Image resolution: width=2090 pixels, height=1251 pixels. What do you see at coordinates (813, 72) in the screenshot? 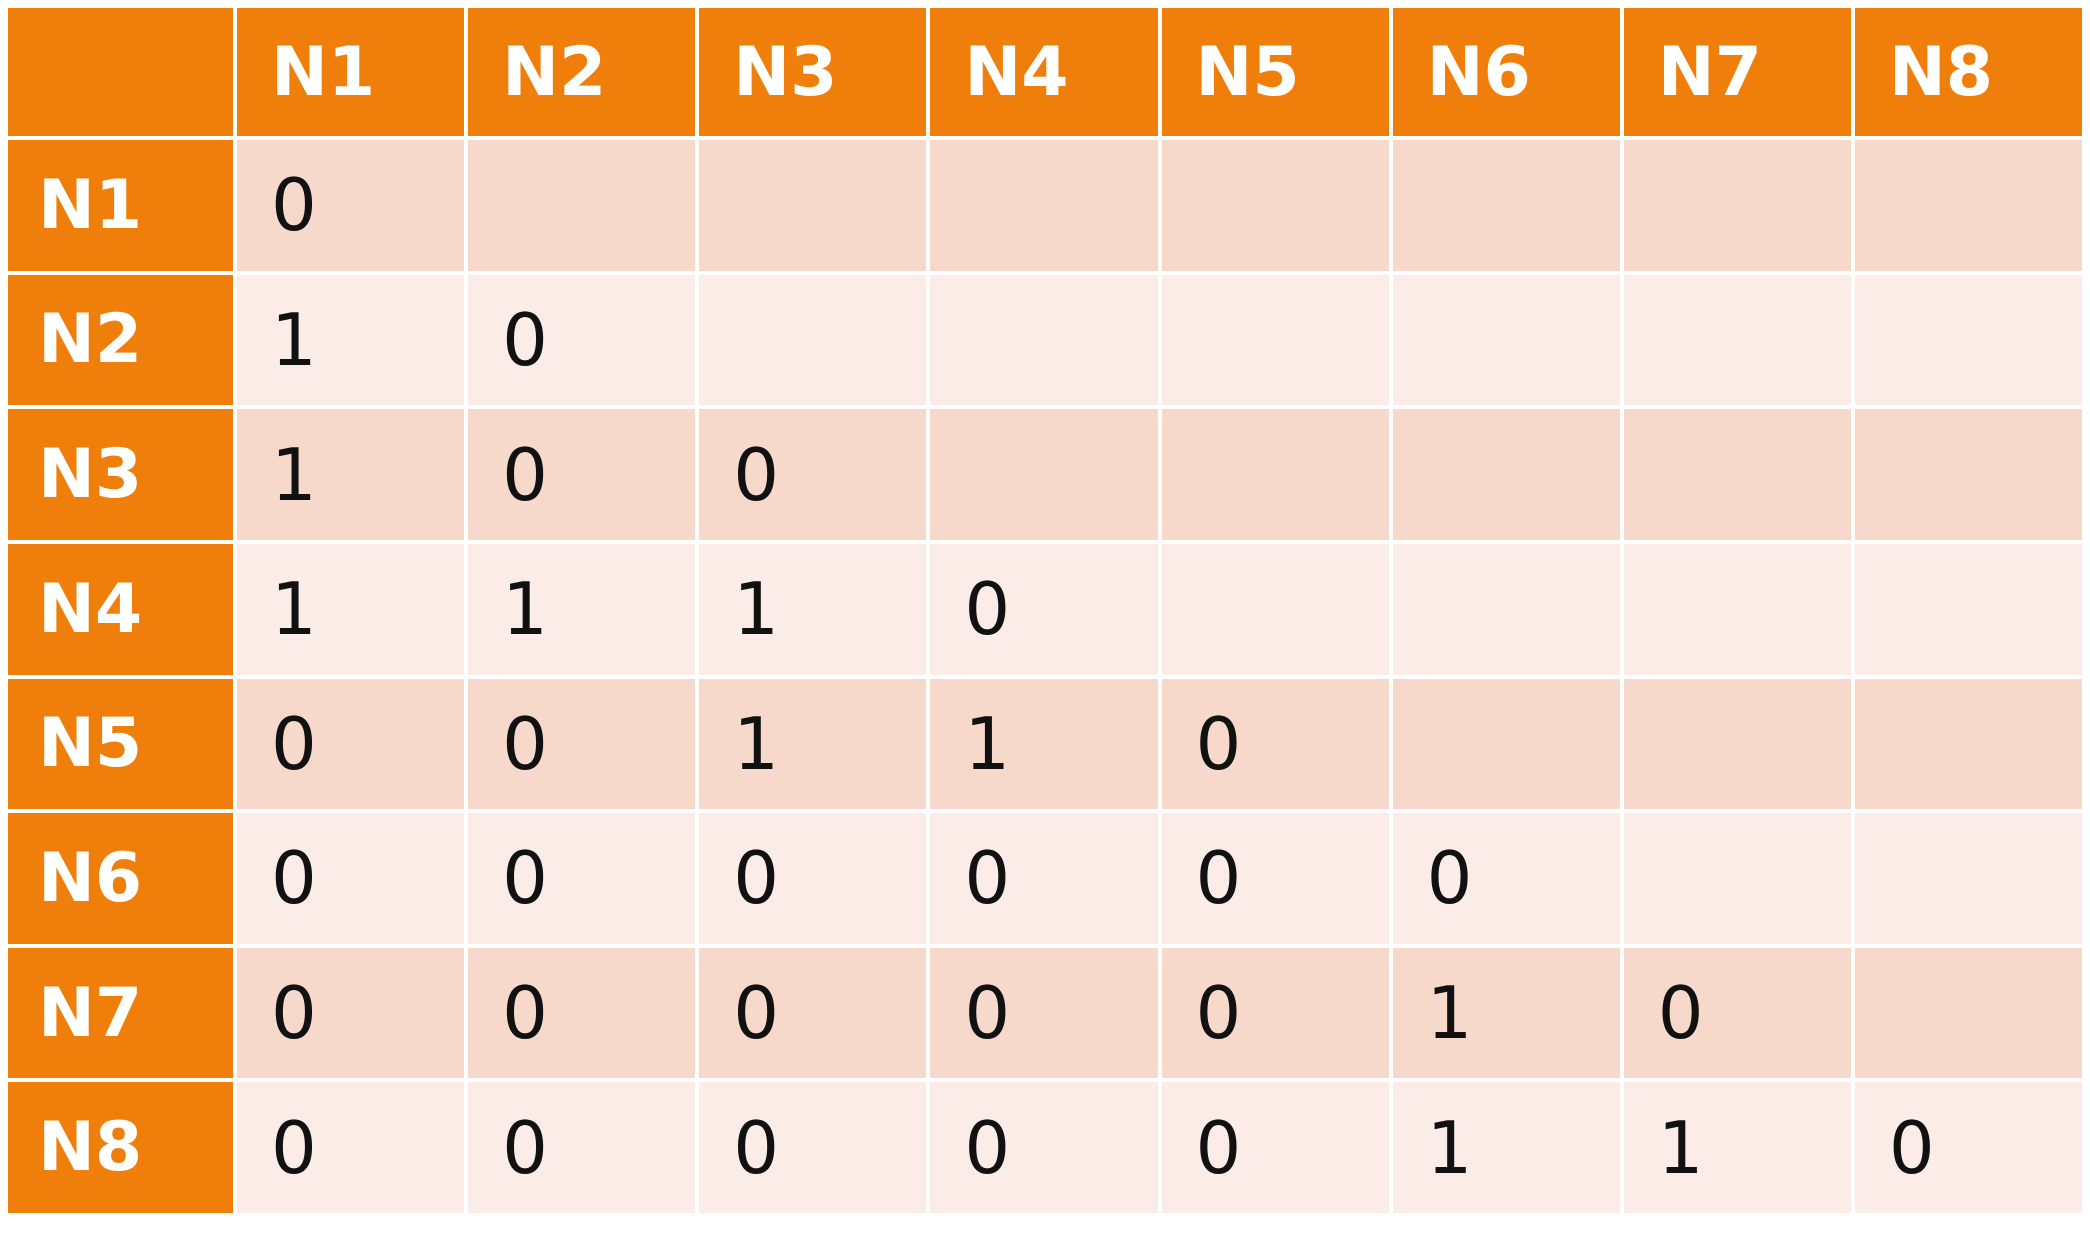
I see `column-header-n3: N3` at bounding box center [813, 72].